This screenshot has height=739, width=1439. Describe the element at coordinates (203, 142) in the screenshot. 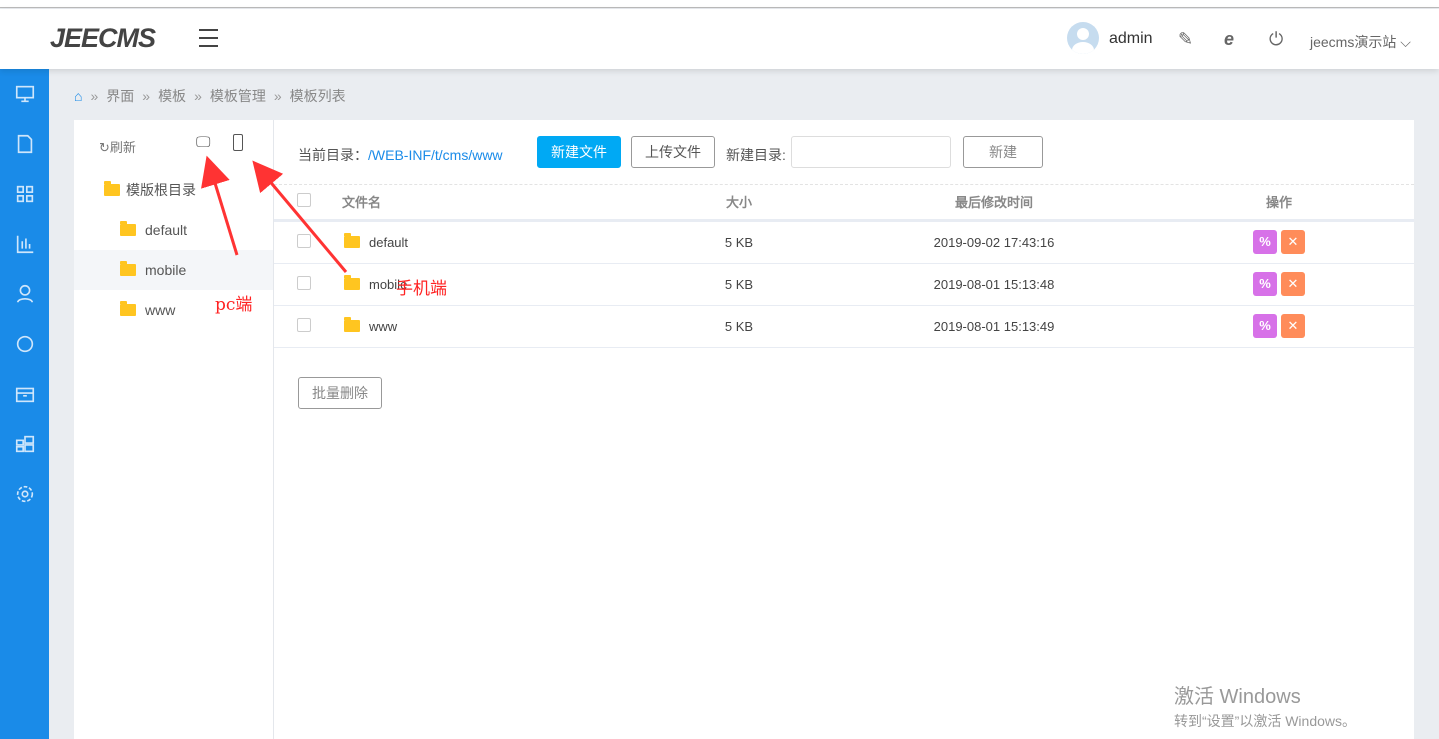

I see `pc-view-icon: 🖵` at that location.